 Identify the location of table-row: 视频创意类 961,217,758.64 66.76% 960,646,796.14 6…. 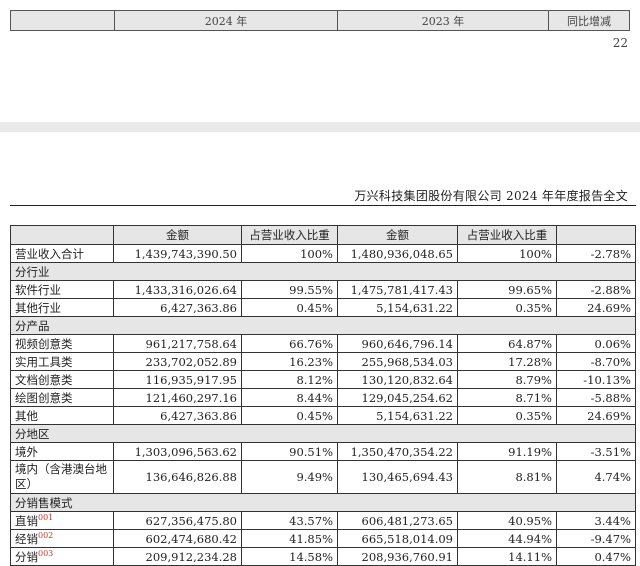
(323, 343).